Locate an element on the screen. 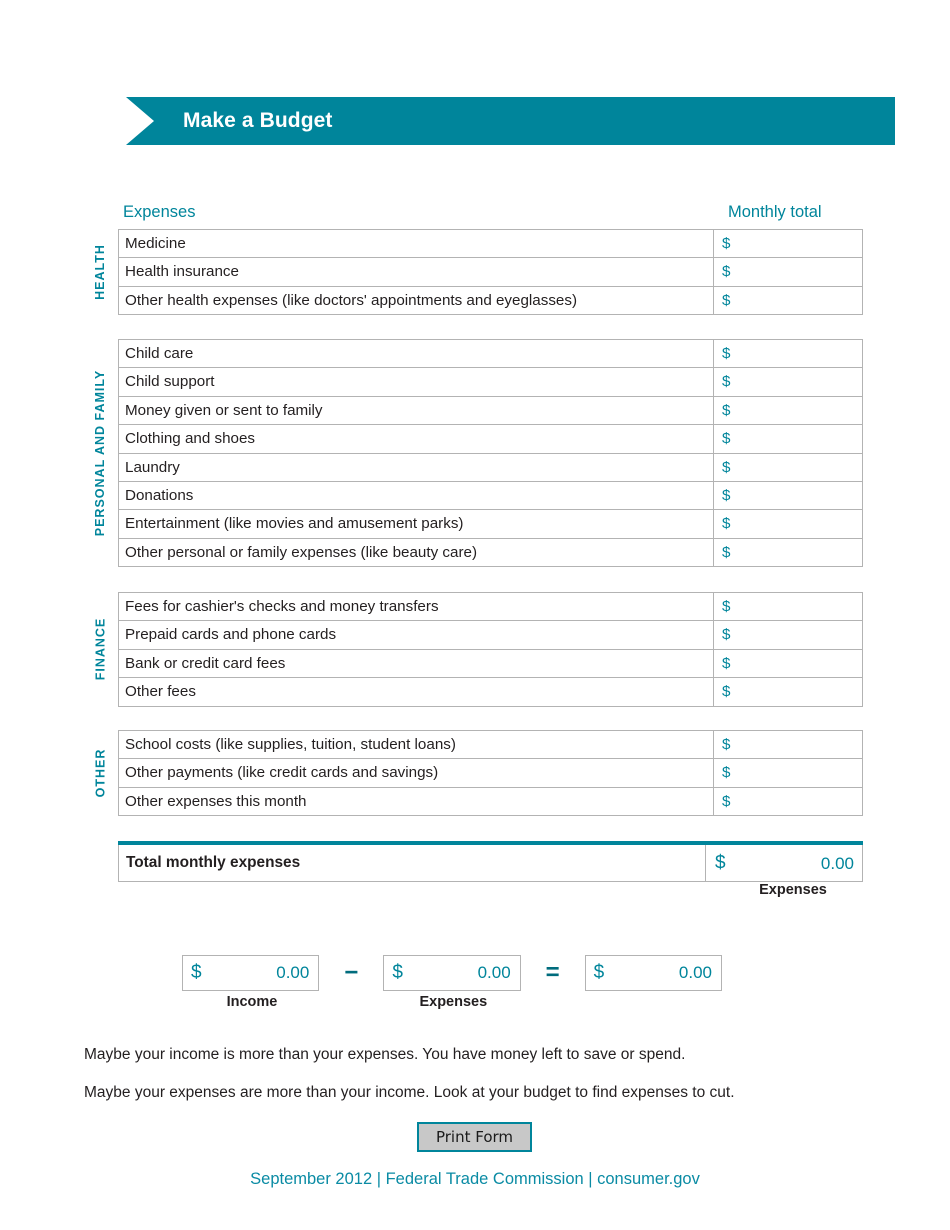 This screenshot has width=950, height=1230. income-caption: Income is located at coordinates (252, 1002).